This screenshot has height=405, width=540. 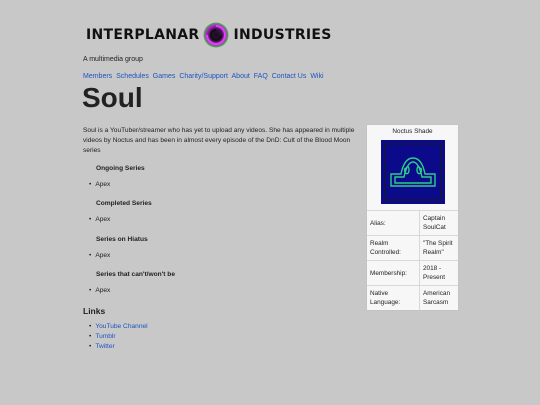 I want to click on infobox-image, so click(x=412, y=174).